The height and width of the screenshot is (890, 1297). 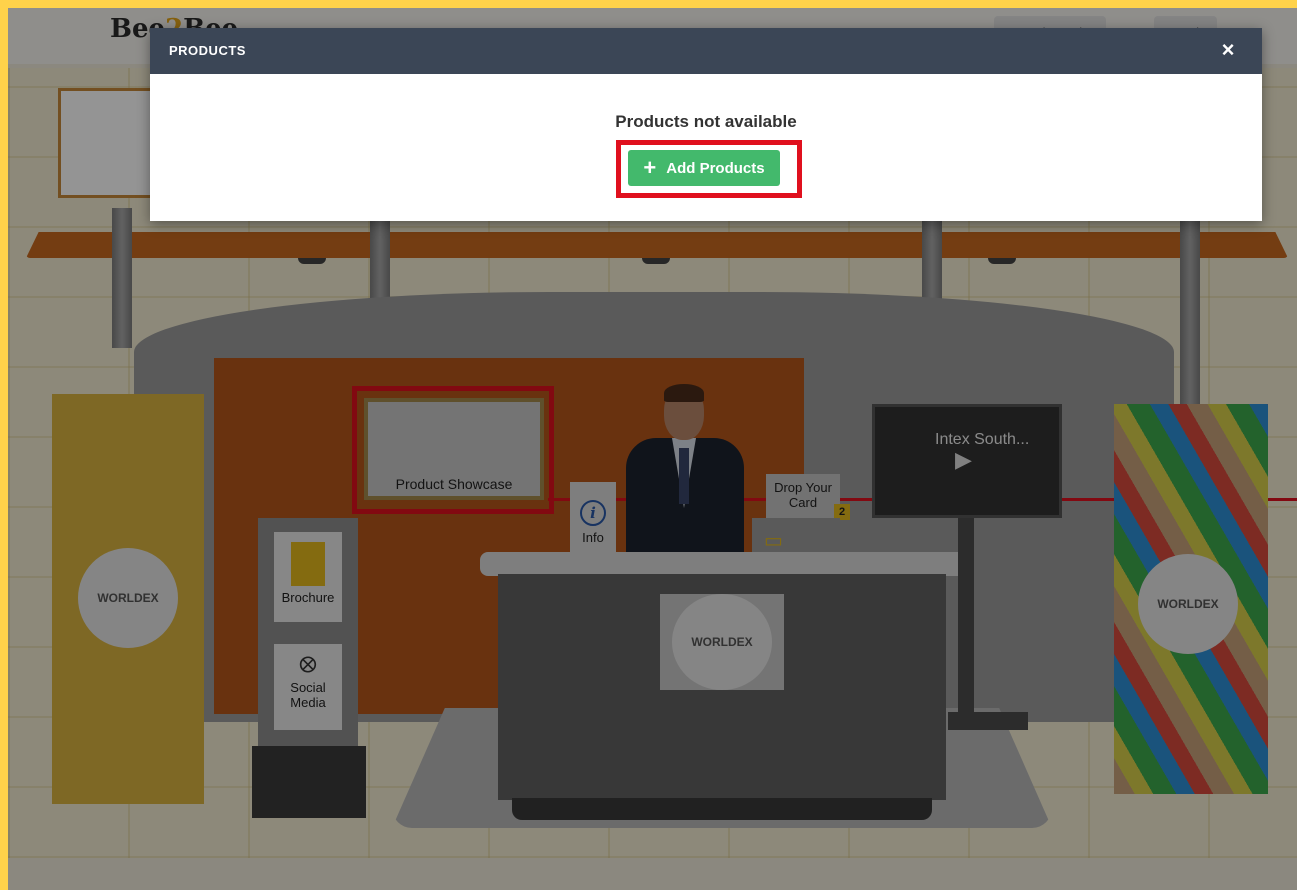 I want to click on empty-state-message: Products not available, so click(x=706, y=121).